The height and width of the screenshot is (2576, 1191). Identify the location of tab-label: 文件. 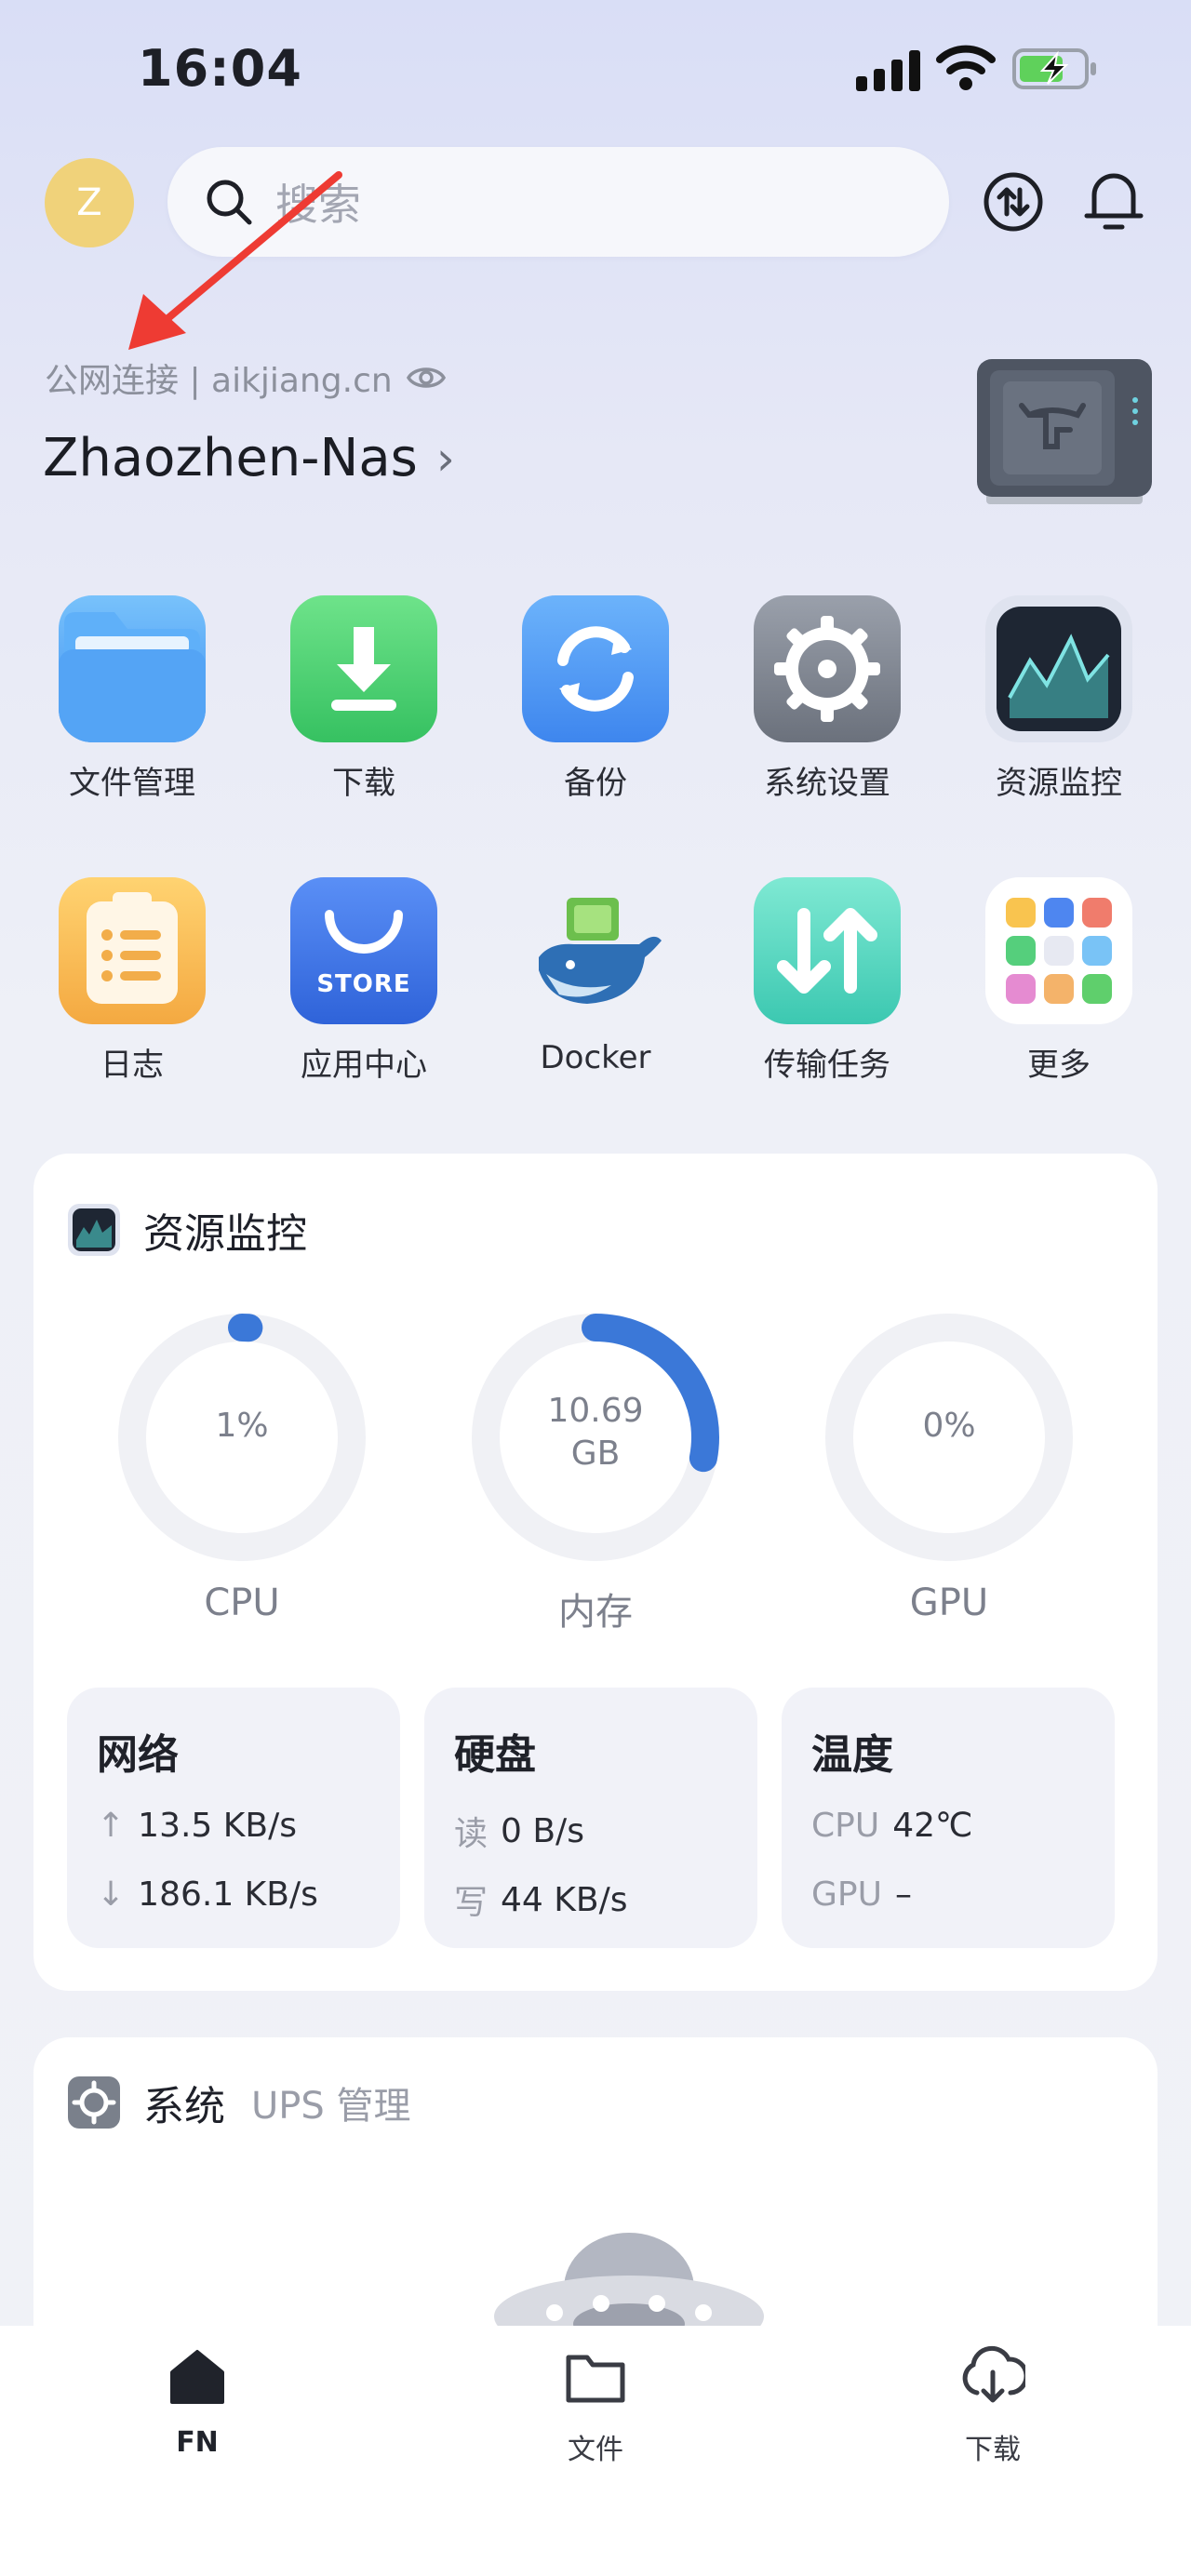
(595, 2450).